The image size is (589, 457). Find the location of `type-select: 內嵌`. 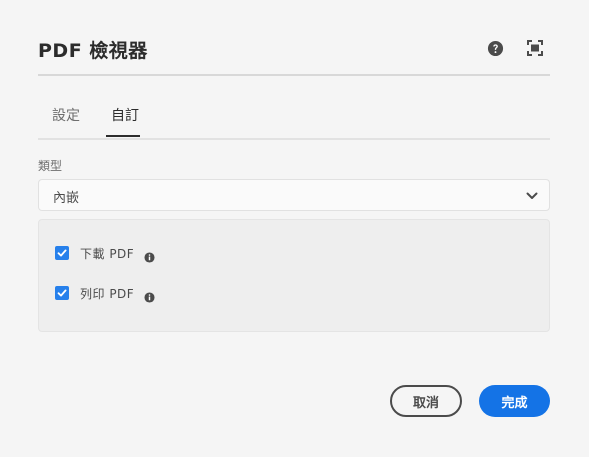

type-select: 內嵌 is located at coordinates (294, 195).